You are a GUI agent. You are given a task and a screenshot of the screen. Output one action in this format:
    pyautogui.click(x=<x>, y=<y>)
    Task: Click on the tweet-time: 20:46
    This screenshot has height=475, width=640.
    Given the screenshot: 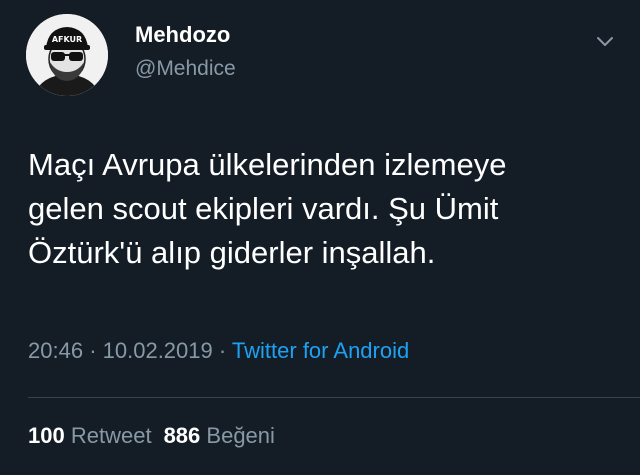 What is the action you would take?
    pyautogui.click(x=55, y=350)
    